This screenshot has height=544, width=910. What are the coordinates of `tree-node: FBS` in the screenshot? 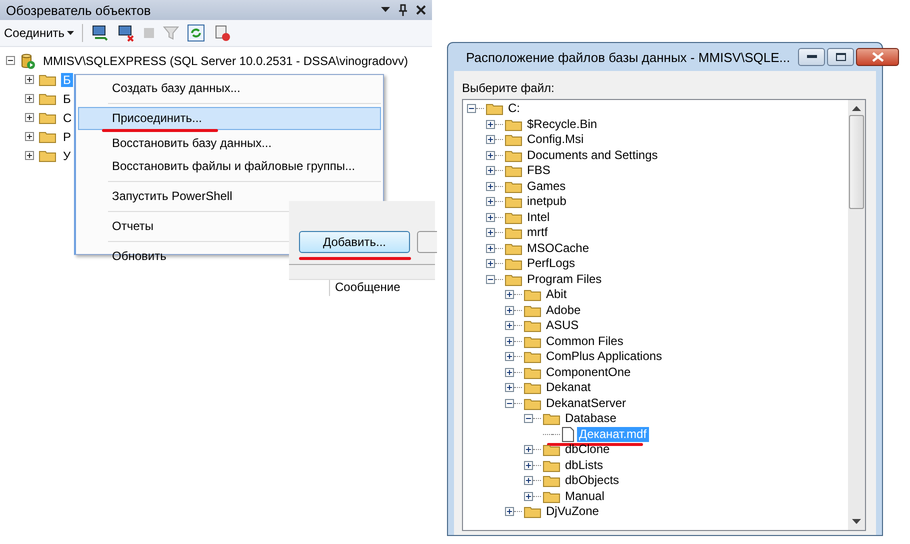 It's located at (538, 170).